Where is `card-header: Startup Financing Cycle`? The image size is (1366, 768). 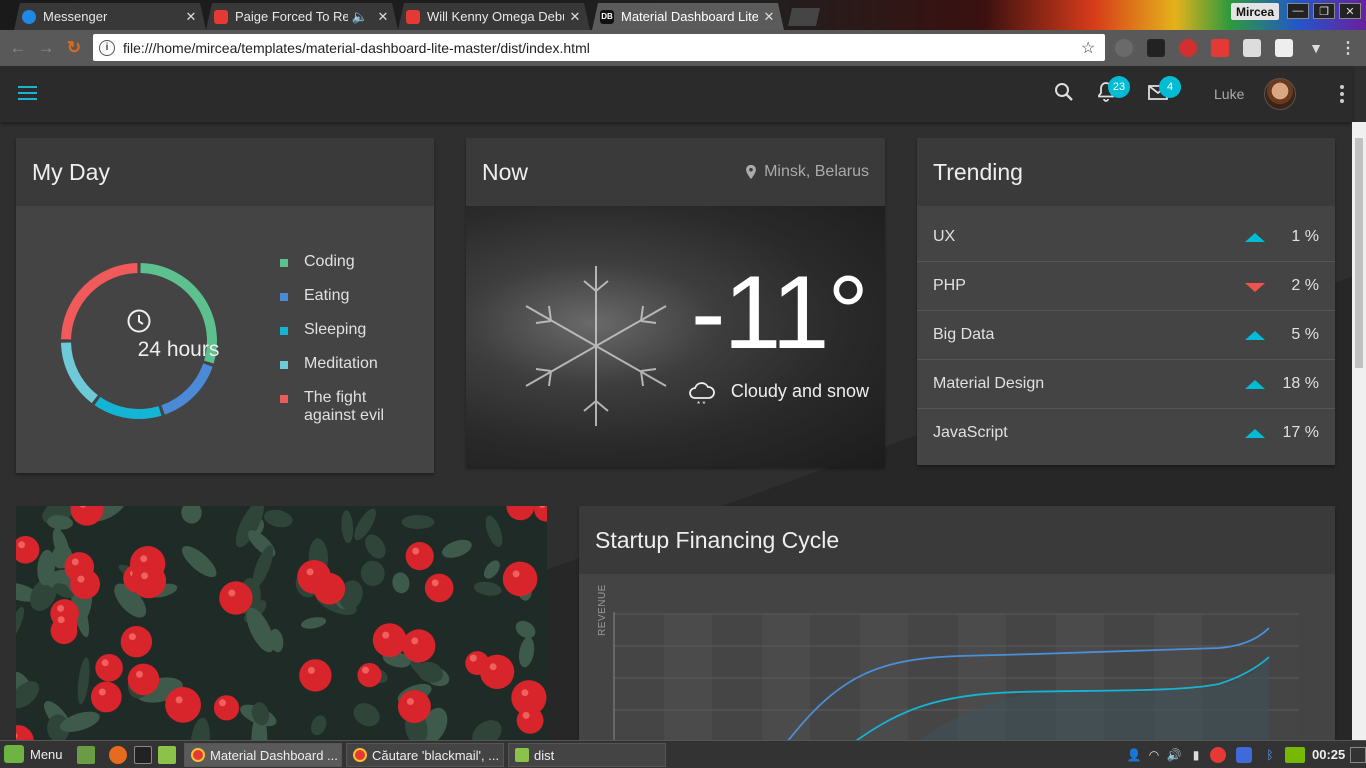
card-header: Startup Financing Cycle is located at coordinates (957, 540).